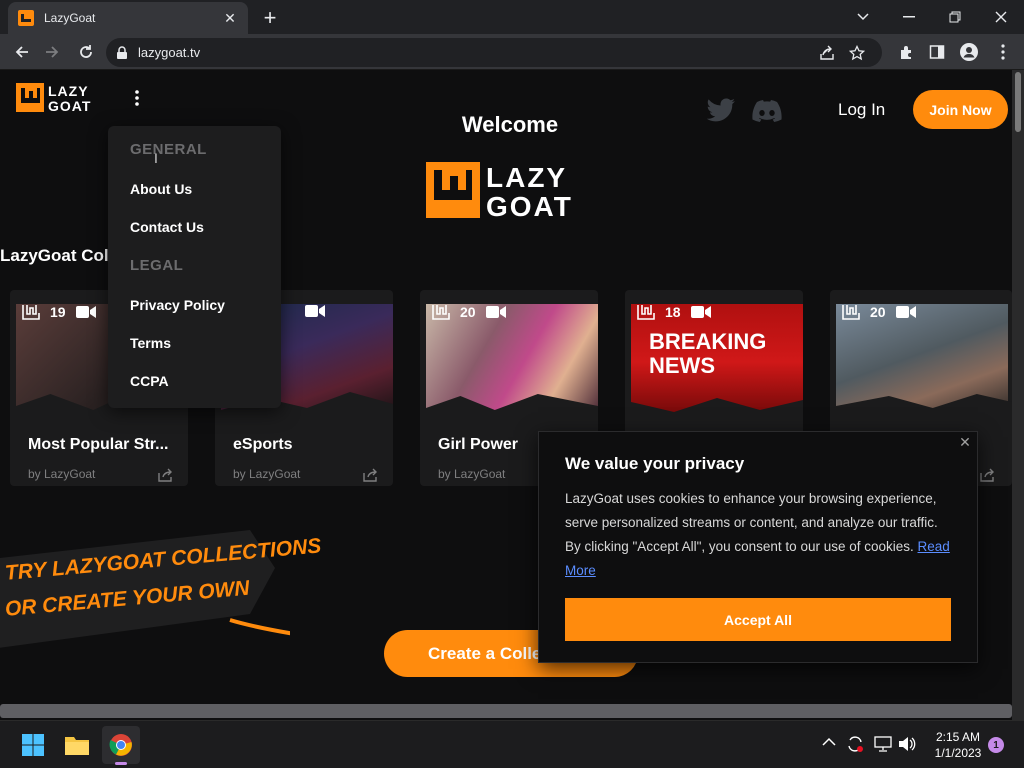 Image resolution: width=1024 pixels, height=768 pixels. I want to click on side-panel-icon, so click(937, 52).